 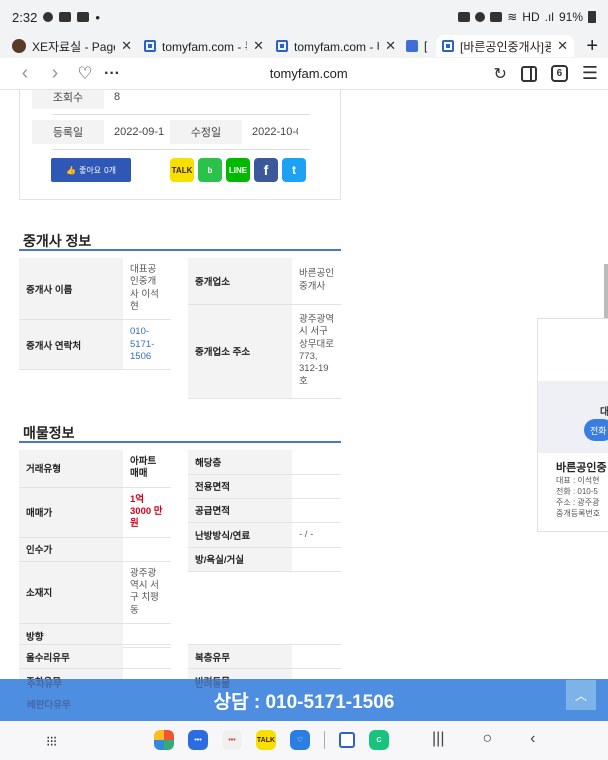 I want to click on office-value: 바른공인중개사, so click(x=316, y=281).